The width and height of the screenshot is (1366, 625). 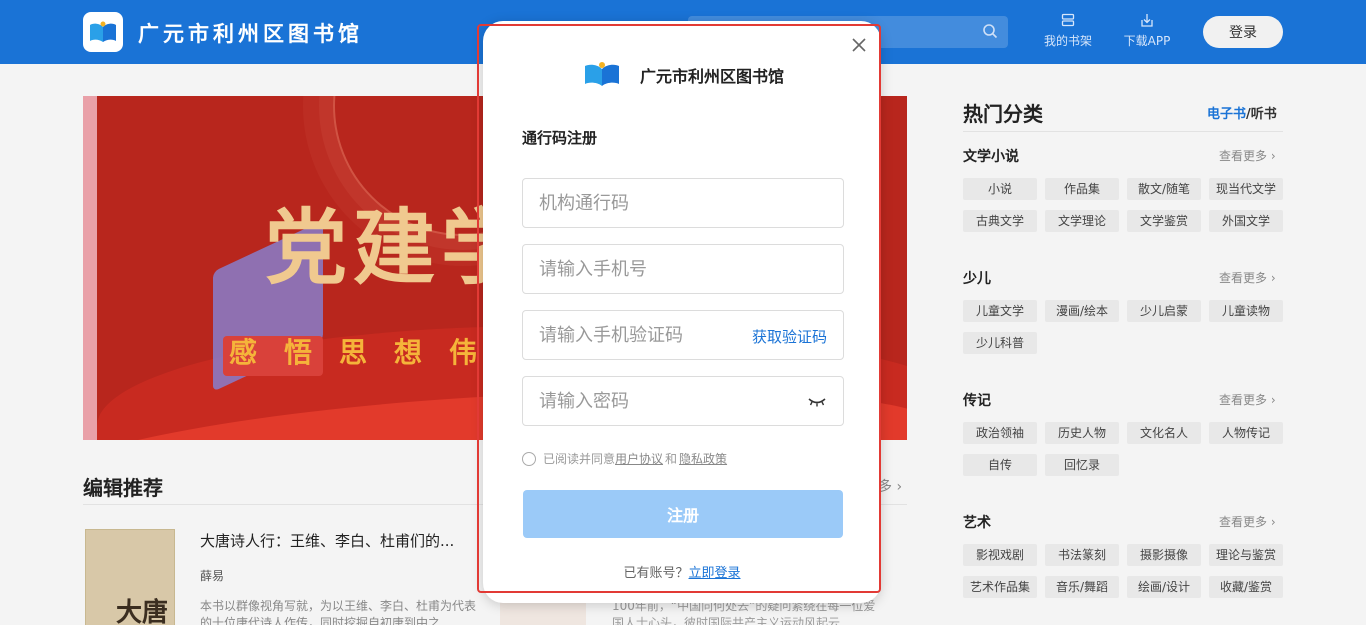 What do you see at coordinates (560, 138) in the screenshot?
I see `modal-heading: 通行码注册` at bounding box center [560, 138].